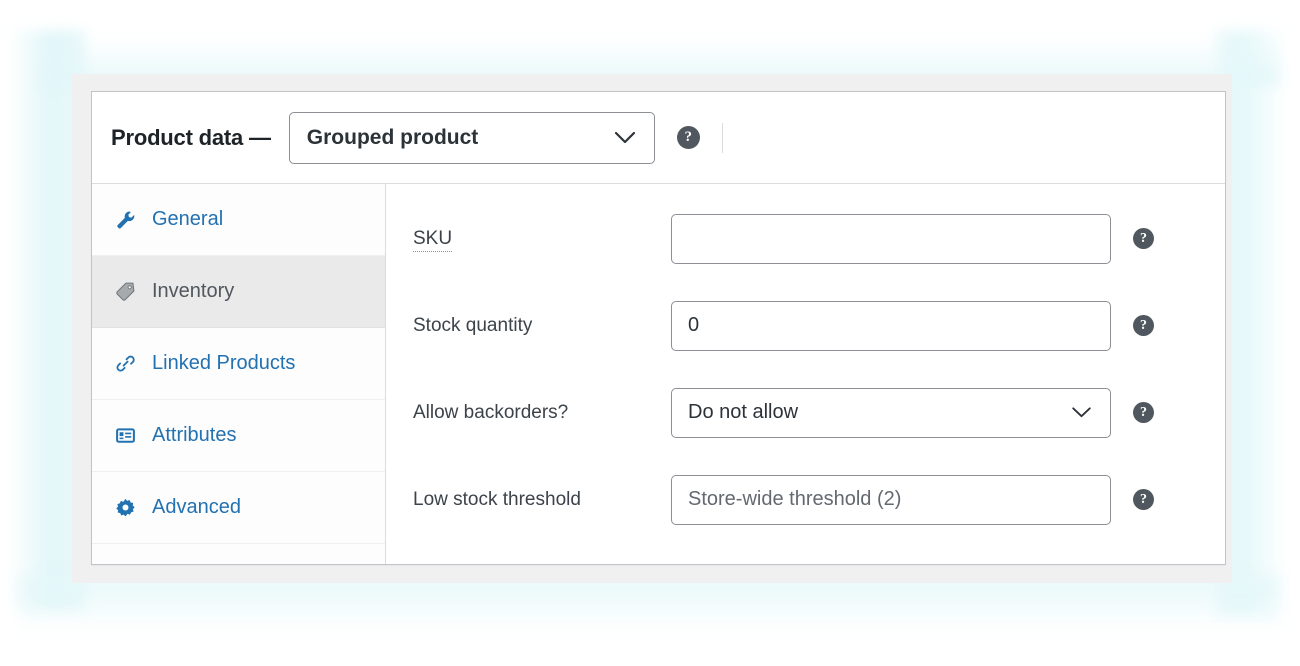 Image resolution: width=1300 pixels, height=666 pixels. I want to click on allow-backorders-select: Do not allow, so click(891, 412).